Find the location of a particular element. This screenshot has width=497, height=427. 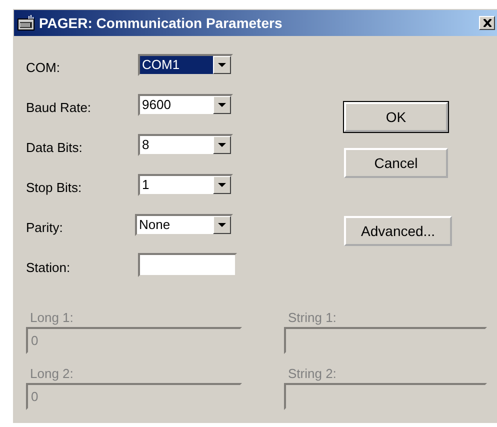

station-field is located at coordinates (187, 265).